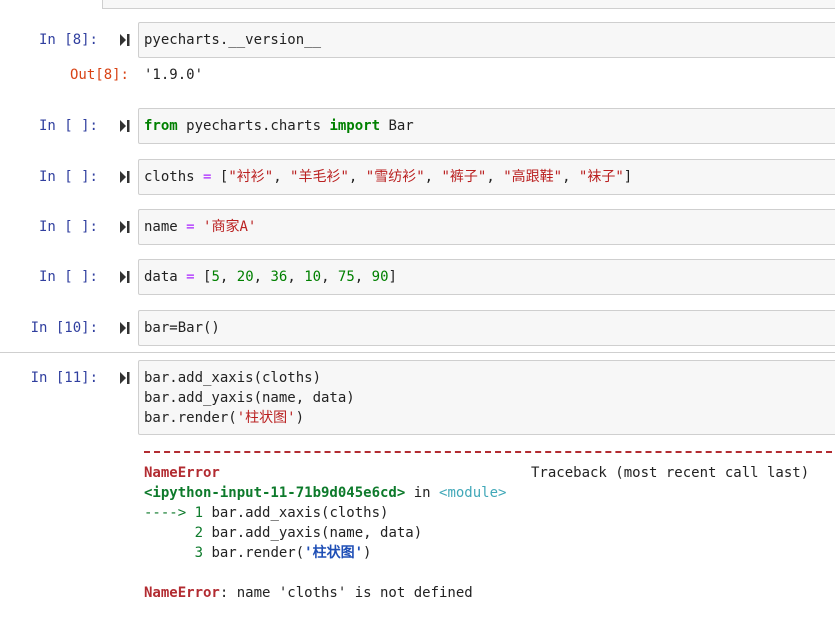 The width and height of the screenshot is (835, 636). What do you see at coordinates (533, 177) in the screenshot?
I see `list-item: "高跟鞋"` at bounding box center [533, 177].